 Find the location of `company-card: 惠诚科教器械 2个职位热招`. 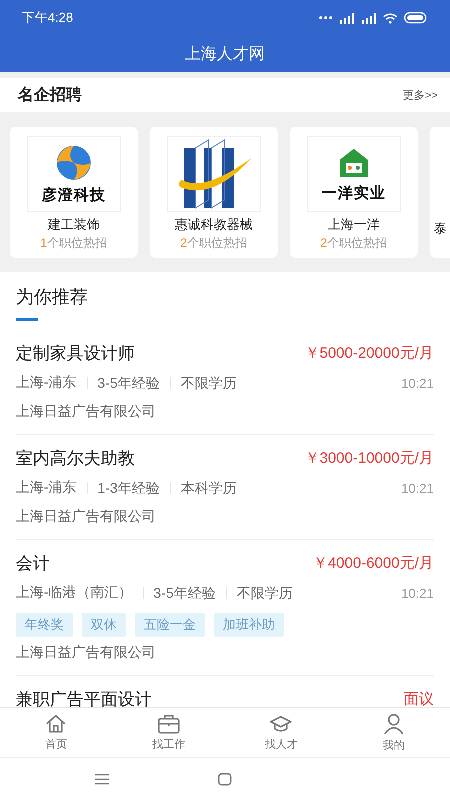

company-card: 惠诚科教器械 2个职位热招 is located at coordinates (214, 192).